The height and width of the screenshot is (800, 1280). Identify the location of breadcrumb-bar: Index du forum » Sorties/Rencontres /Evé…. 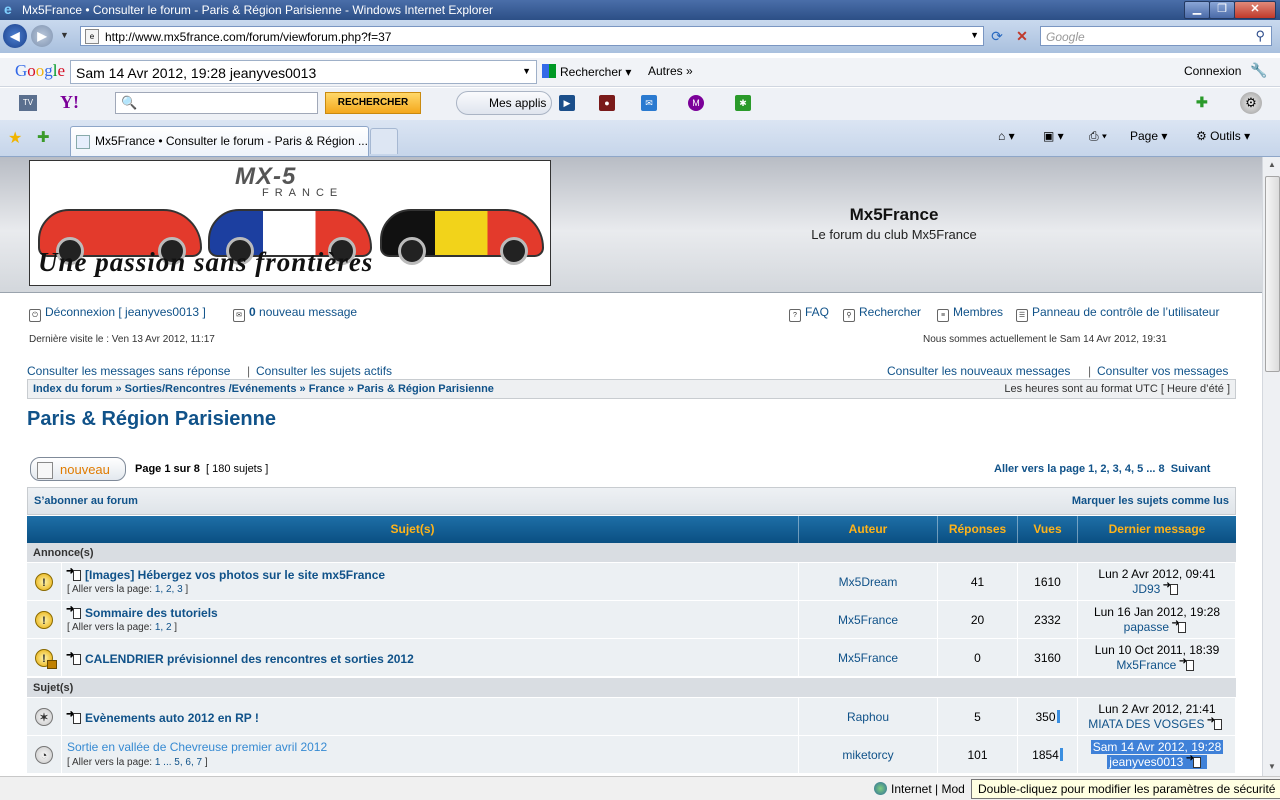
(631, 389).